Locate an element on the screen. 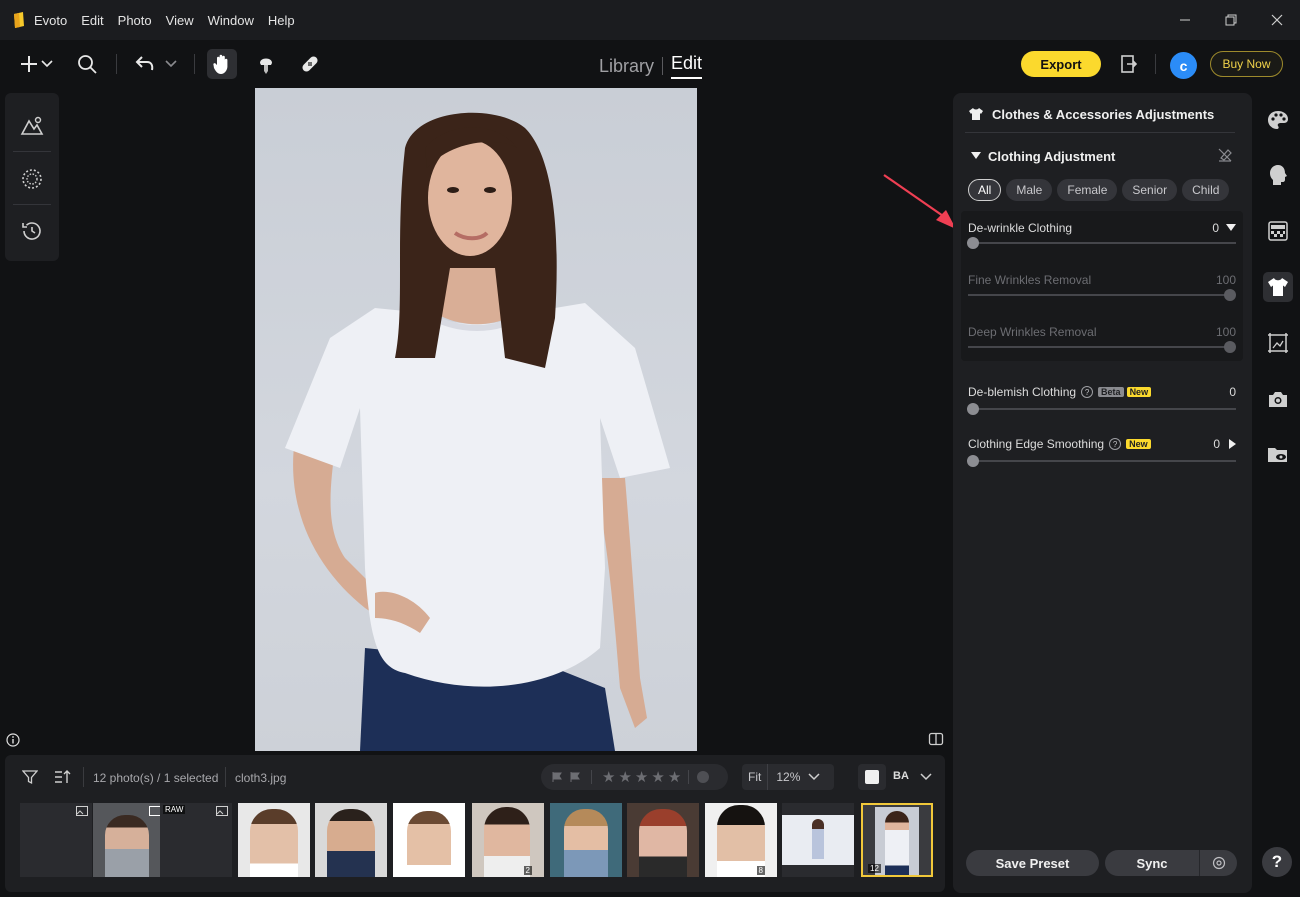 The height and width of the screenshot is (897, 1300). deep-wrinkles-value: 100 is located at coordinates (1226, 332).